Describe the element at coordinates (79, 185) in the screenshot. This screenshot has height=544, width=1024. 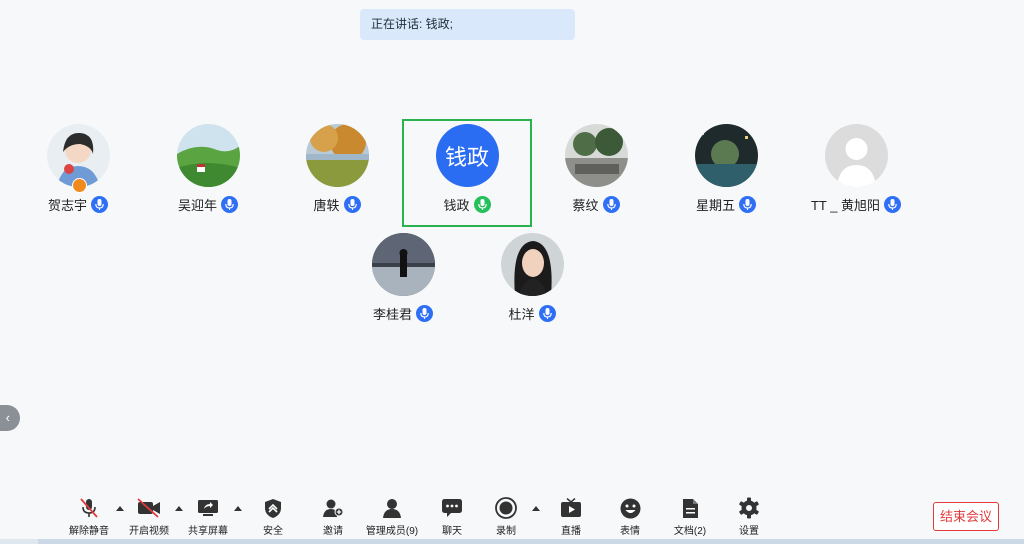
I see `host-badge-icon` at that location.